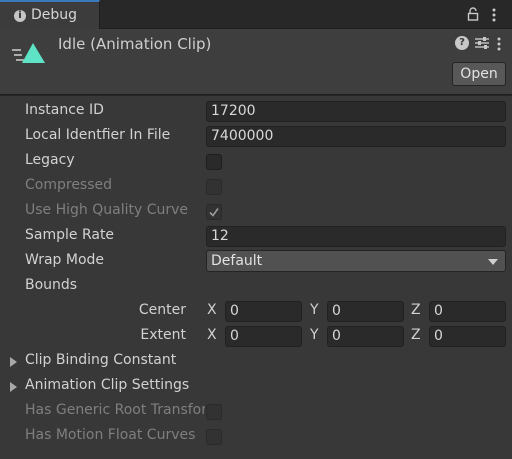 The height and width of the screenshot is (459, 512). What do you see at coordinates (237, 261) in the screenshot?
I see `wrap-mode-value: Default` at bounding box center [237, 261].